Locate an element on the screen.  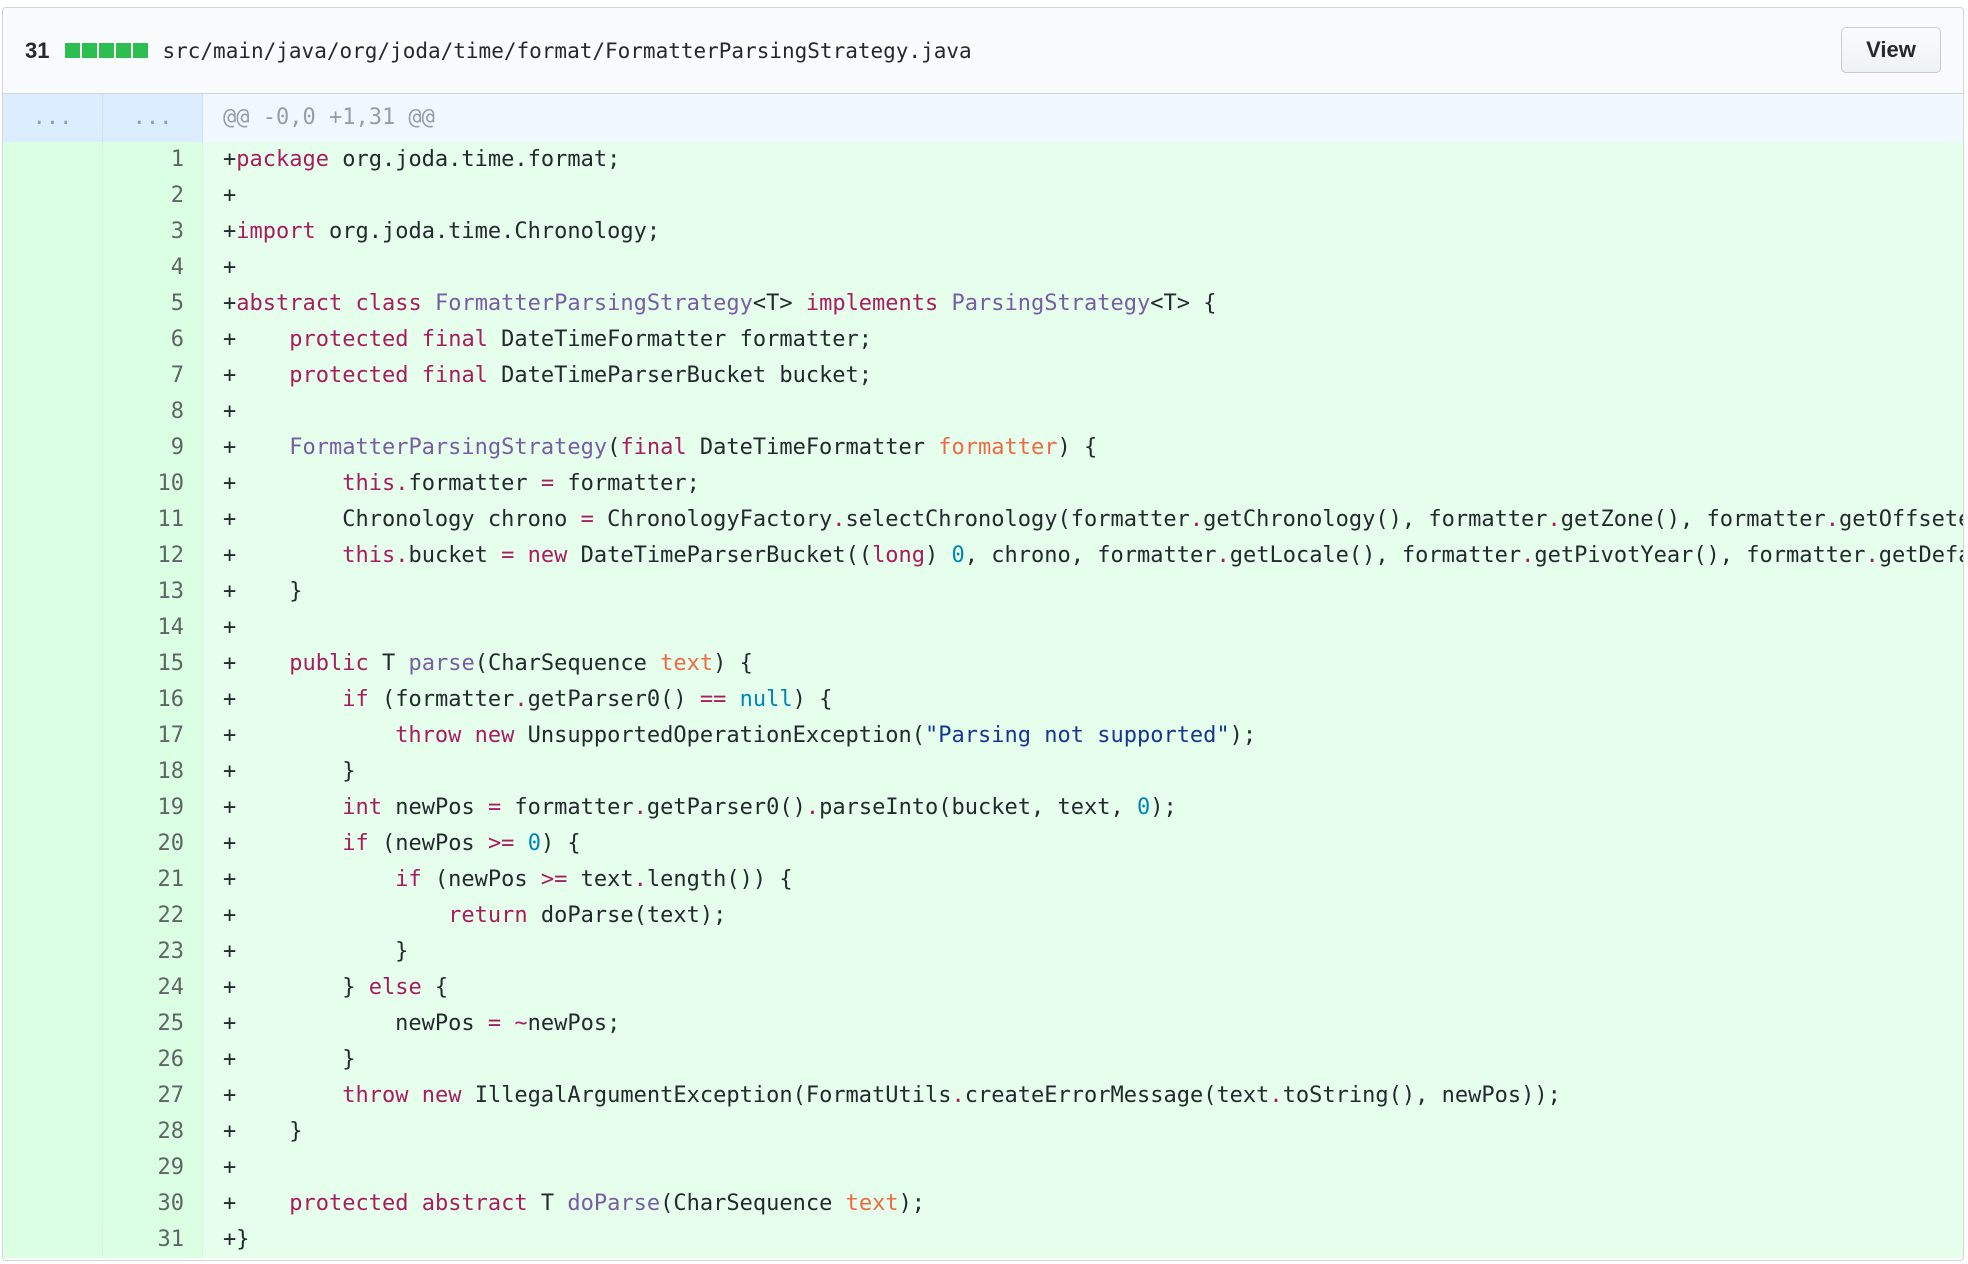
code-token: else is located at coordinates (395, 987).